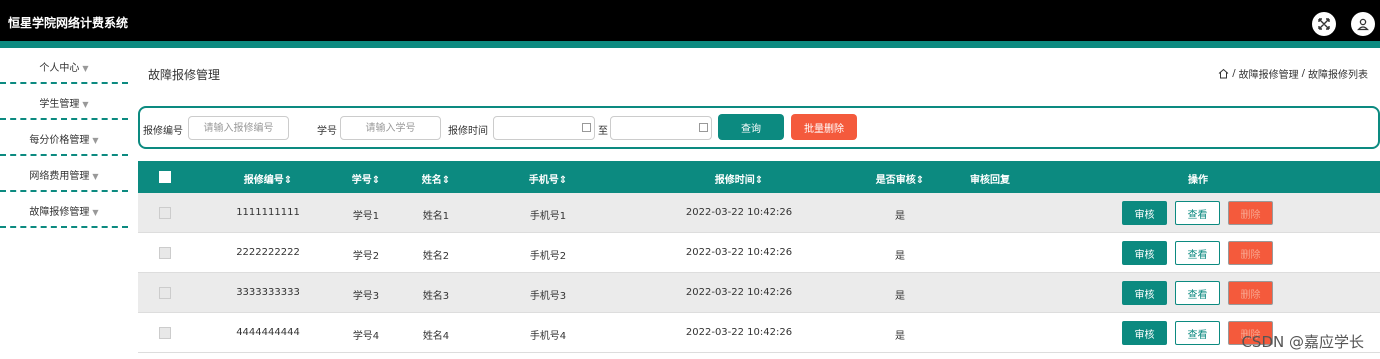 Image resolution: width=1380 pixels, height=359 pixels. What do you see at coordinates (366, 296) in the screenshot?
I see `cell-student-no: 学号3` at bounding box center [366, 296].